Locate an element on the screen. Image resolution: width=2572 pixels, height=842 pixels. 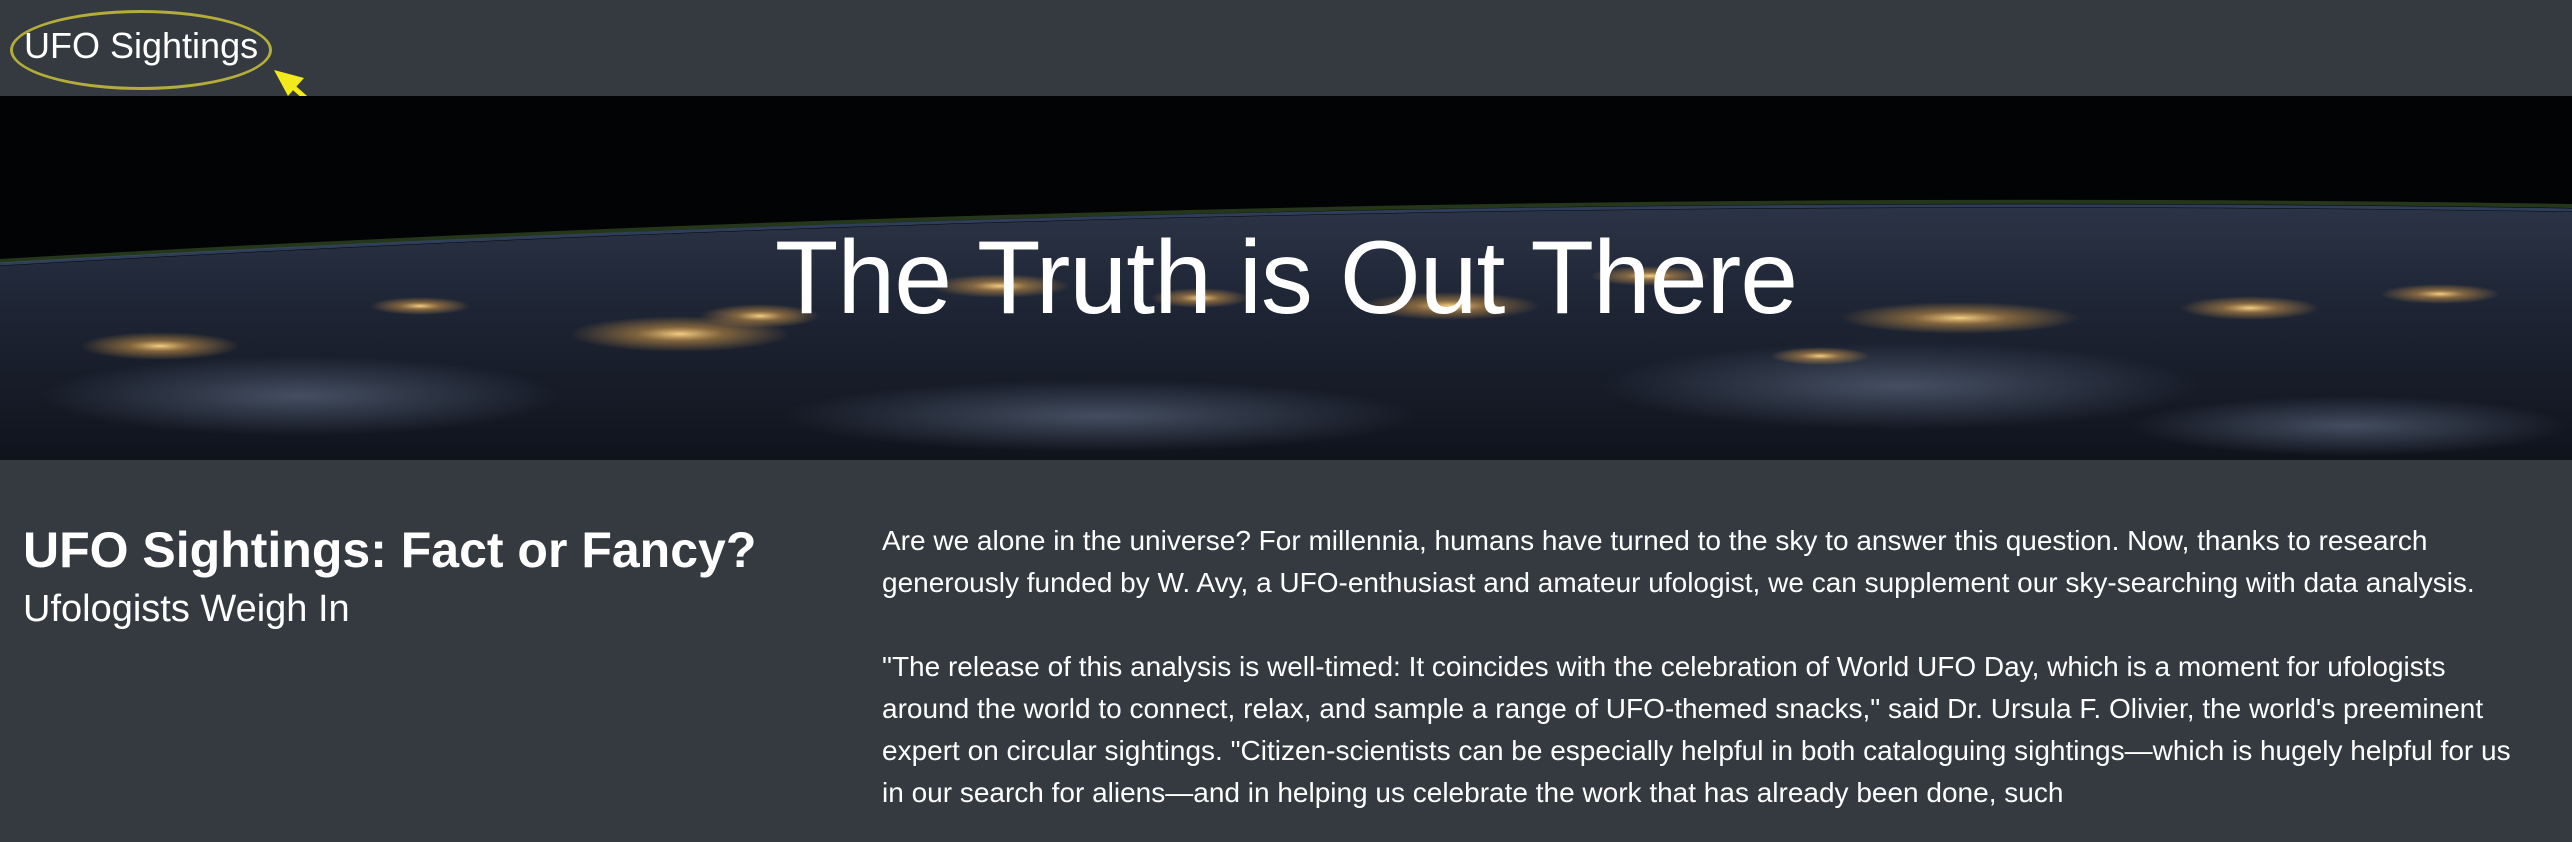
headline: UFO Sightings: Fact or Fancy? is located at coordinates (390, 550).